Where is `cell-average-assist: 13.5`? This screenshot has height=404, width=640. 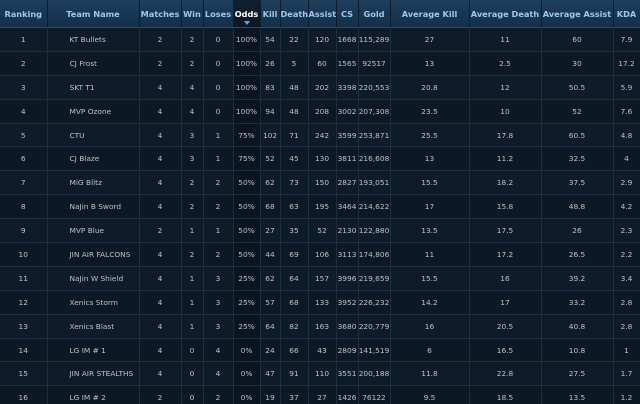
cell-average-assist: 13.5 is located at coordinates (577, 394).